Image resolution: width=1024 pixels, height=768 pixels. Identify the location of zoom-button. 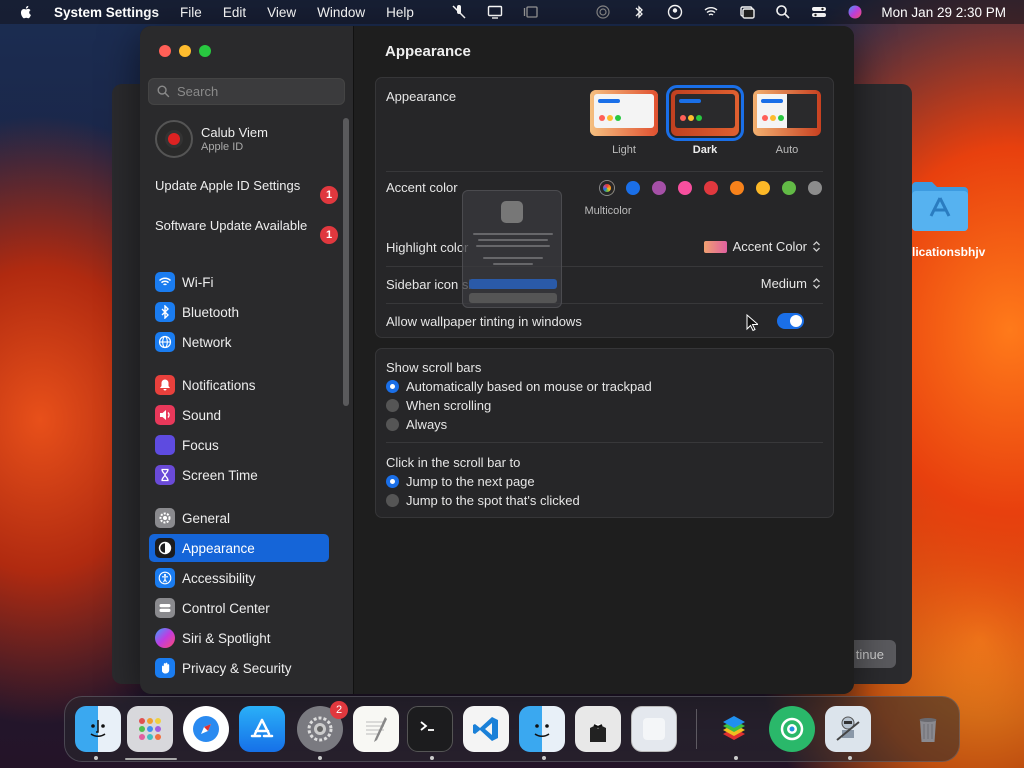
(205, 51).